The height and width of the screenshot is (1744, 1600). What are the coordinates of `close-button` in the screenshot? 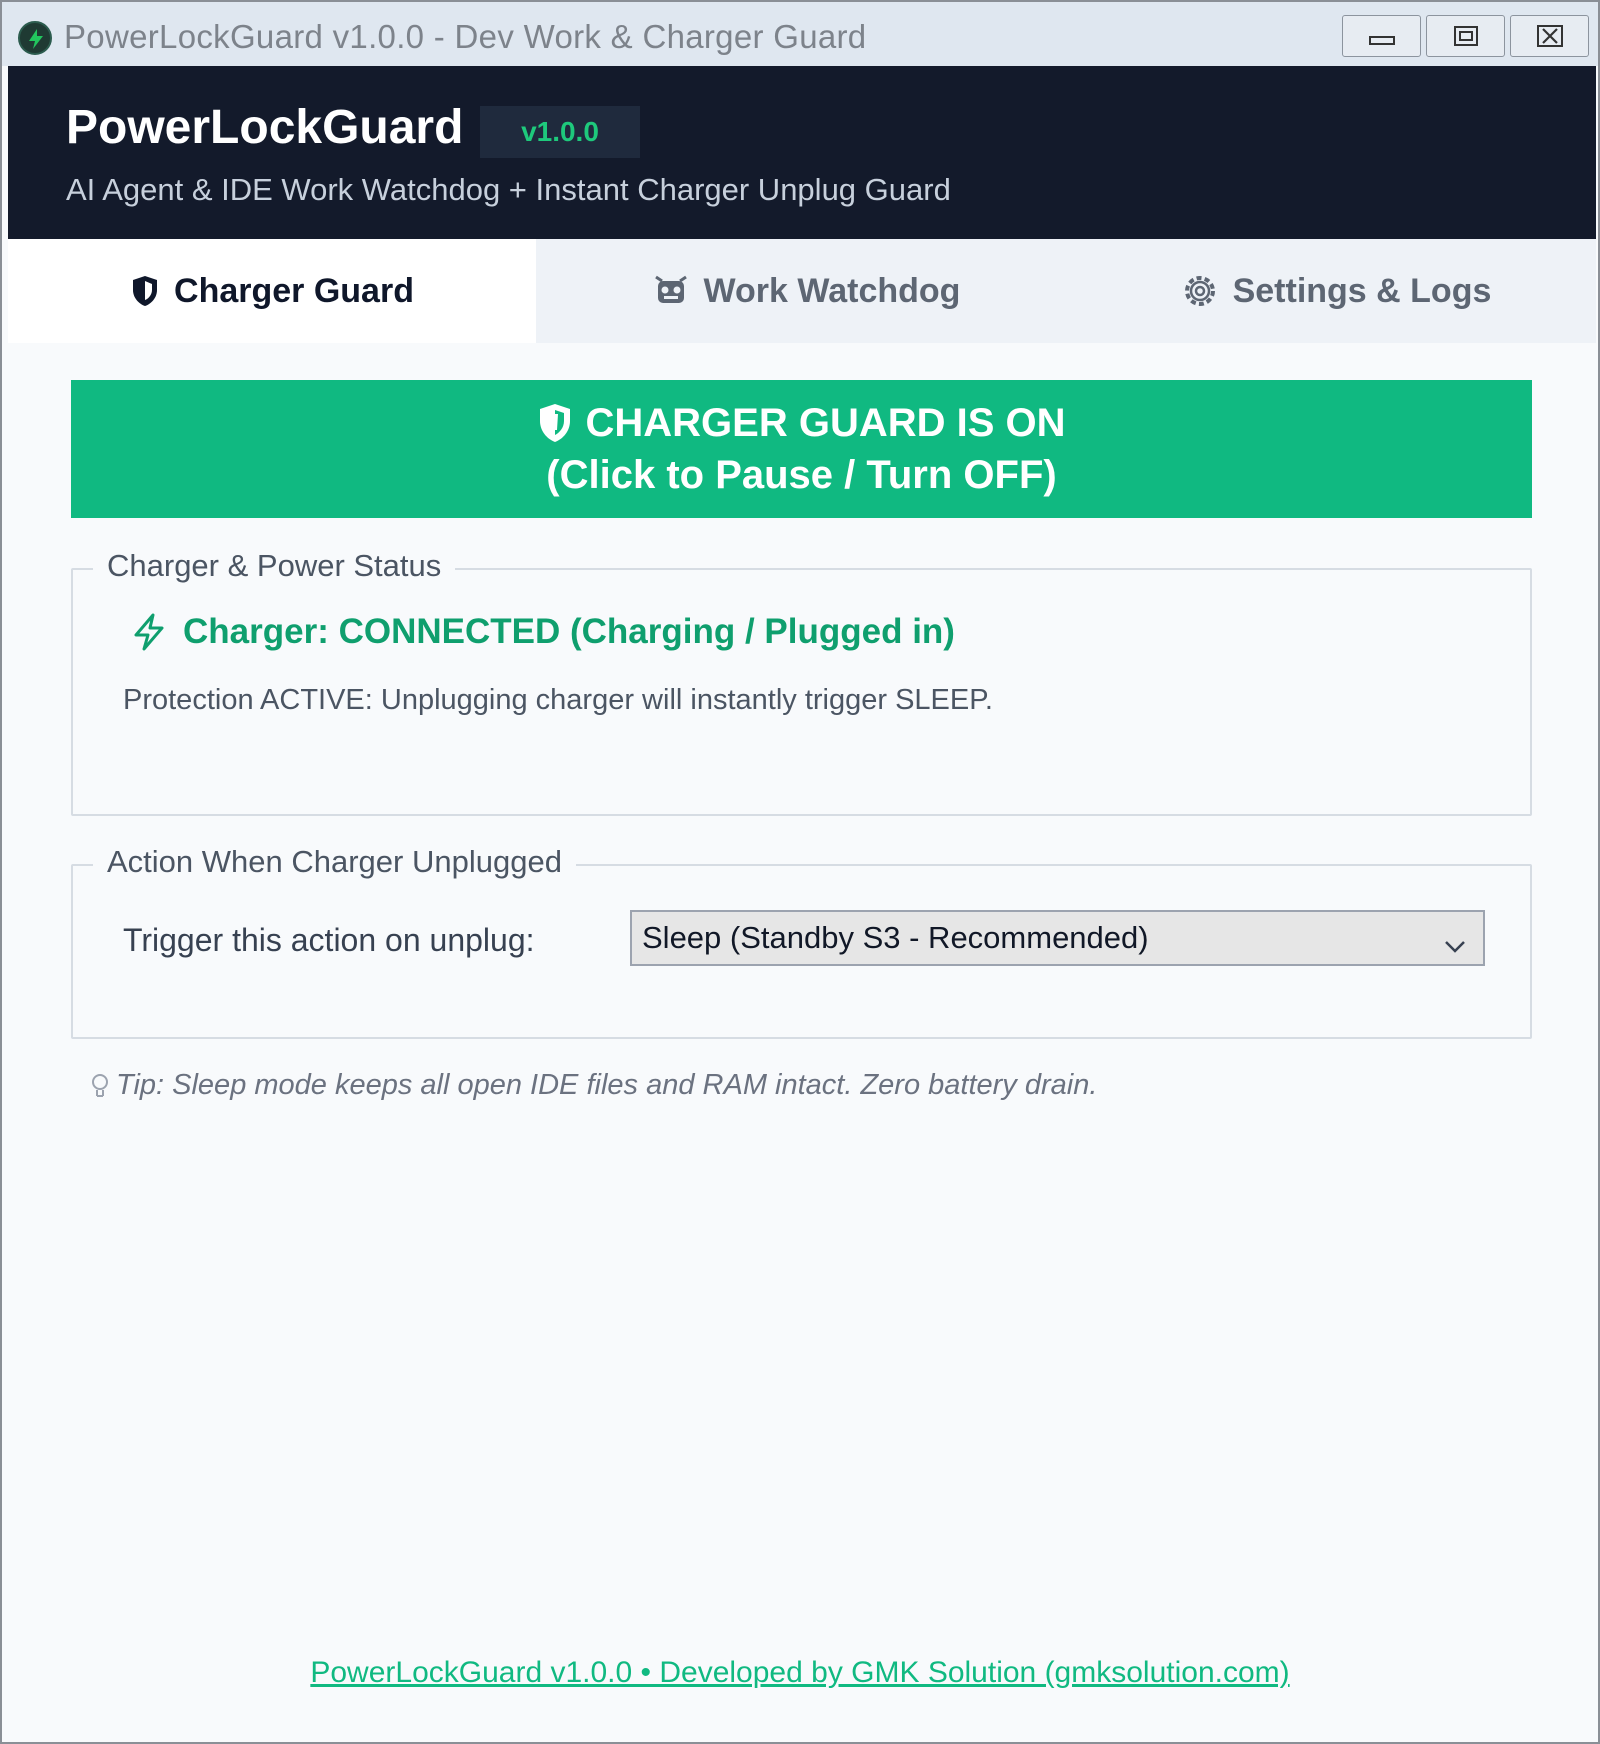 It's located at (1549, 36).